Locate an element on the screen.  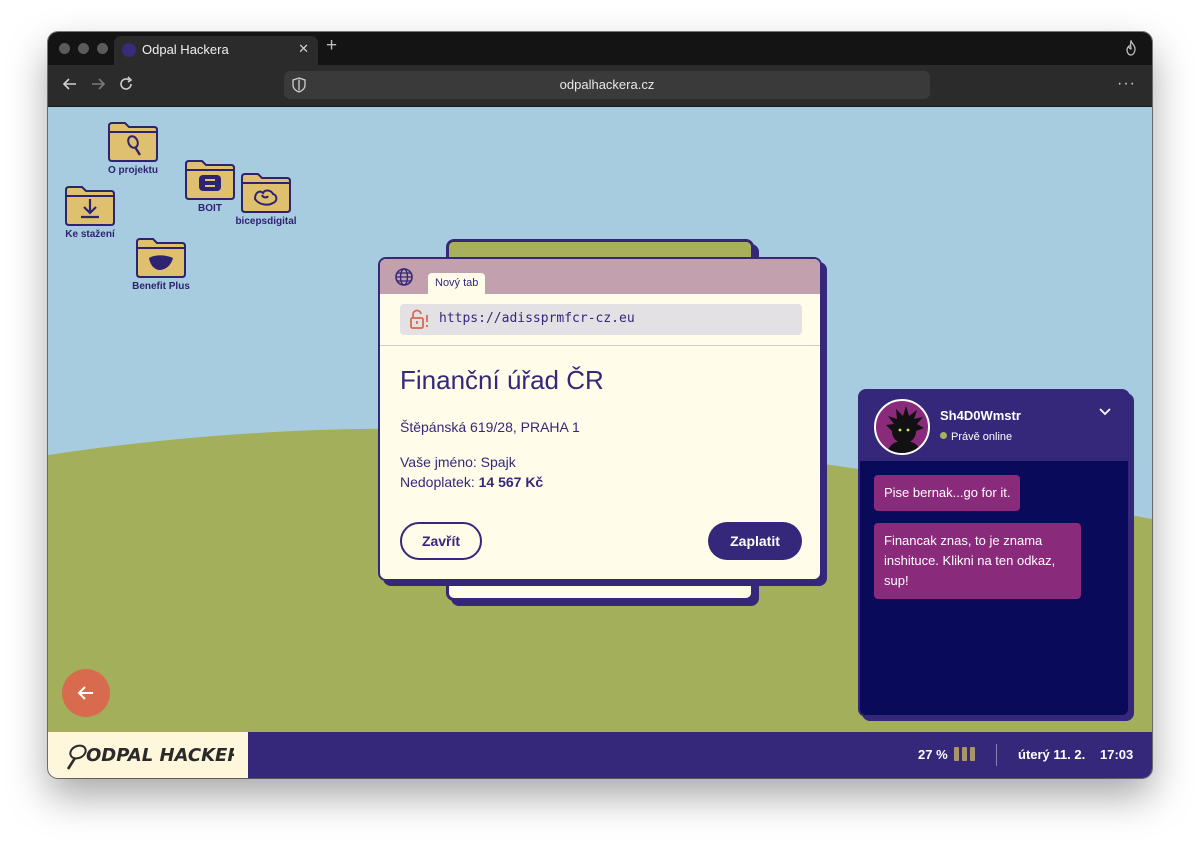
logo-text: ODPAL HACKERA is located at coordinates (160, 755).